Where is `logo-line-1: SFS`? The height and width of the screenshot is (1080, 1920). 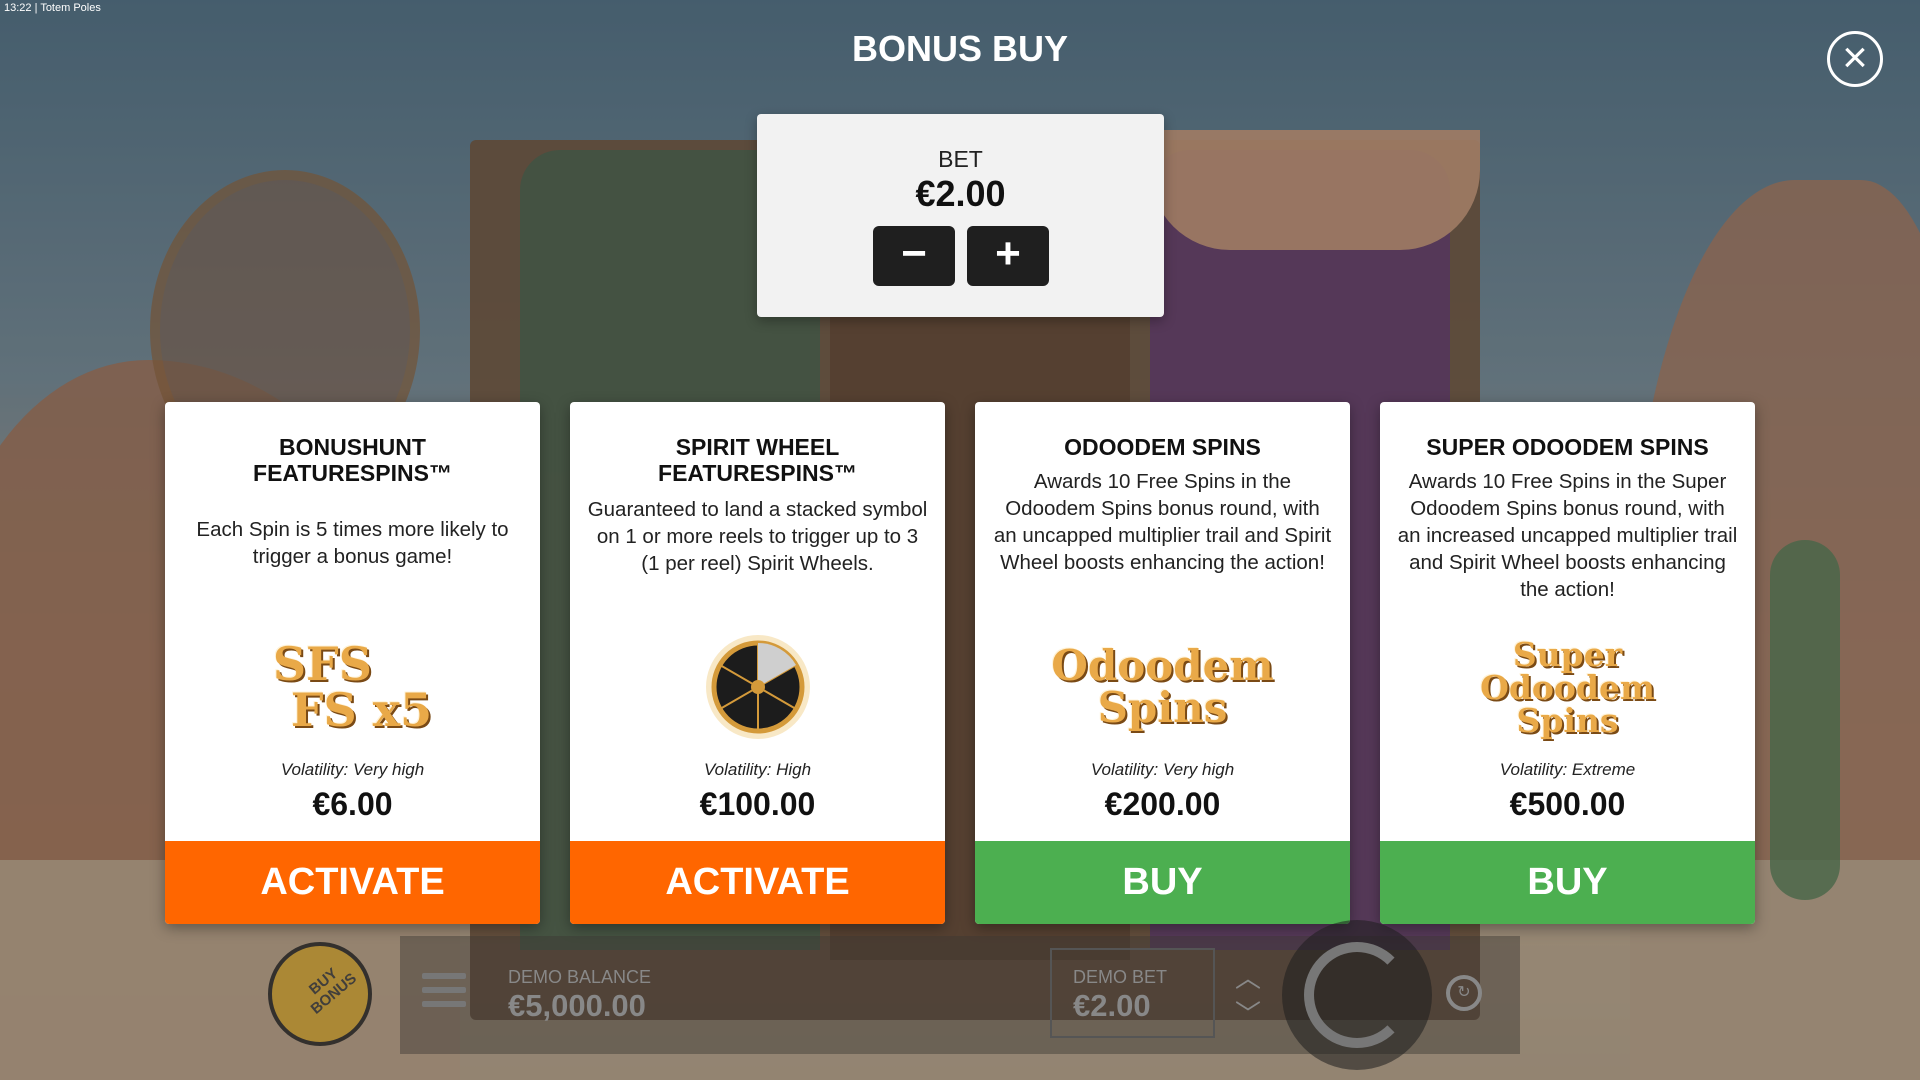
logo-line-1: SFS is located at coordinates (322, 664).